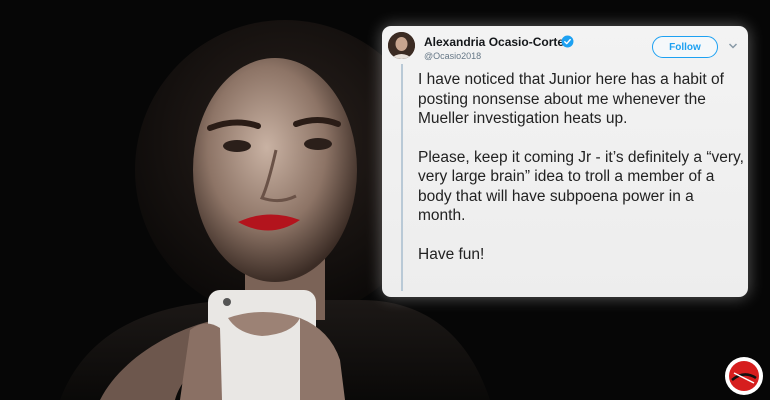 This screenshot has width=770, height=400. Describe the element at coordinates (733, 46) in the screenshot. I see `chevron-down-icon` at that location.